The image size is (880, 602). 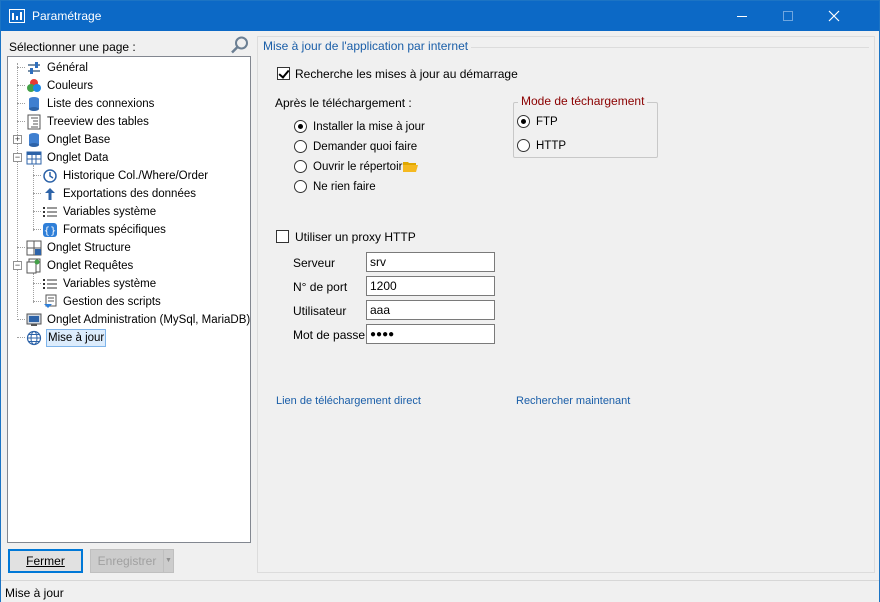 What do you see at coordinates (17, 16) in the screenshot?
I see `app-equalizer-icon` at bounding box center [17, 16].